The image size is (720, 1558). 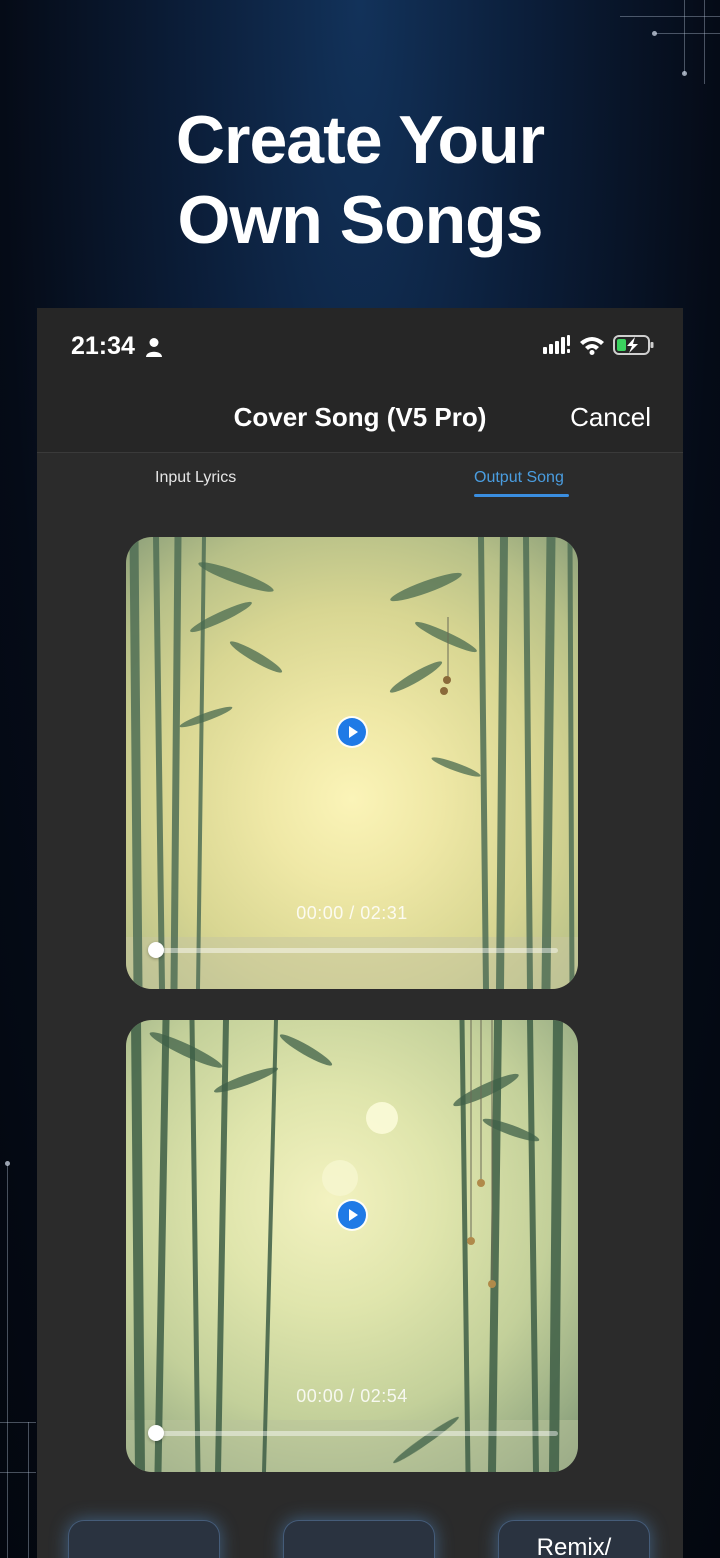 What do you see at coordinates (574, 1546) in the screenshot?
I see `remix-button-label: Remix/` at bounding box center [574, 1546].